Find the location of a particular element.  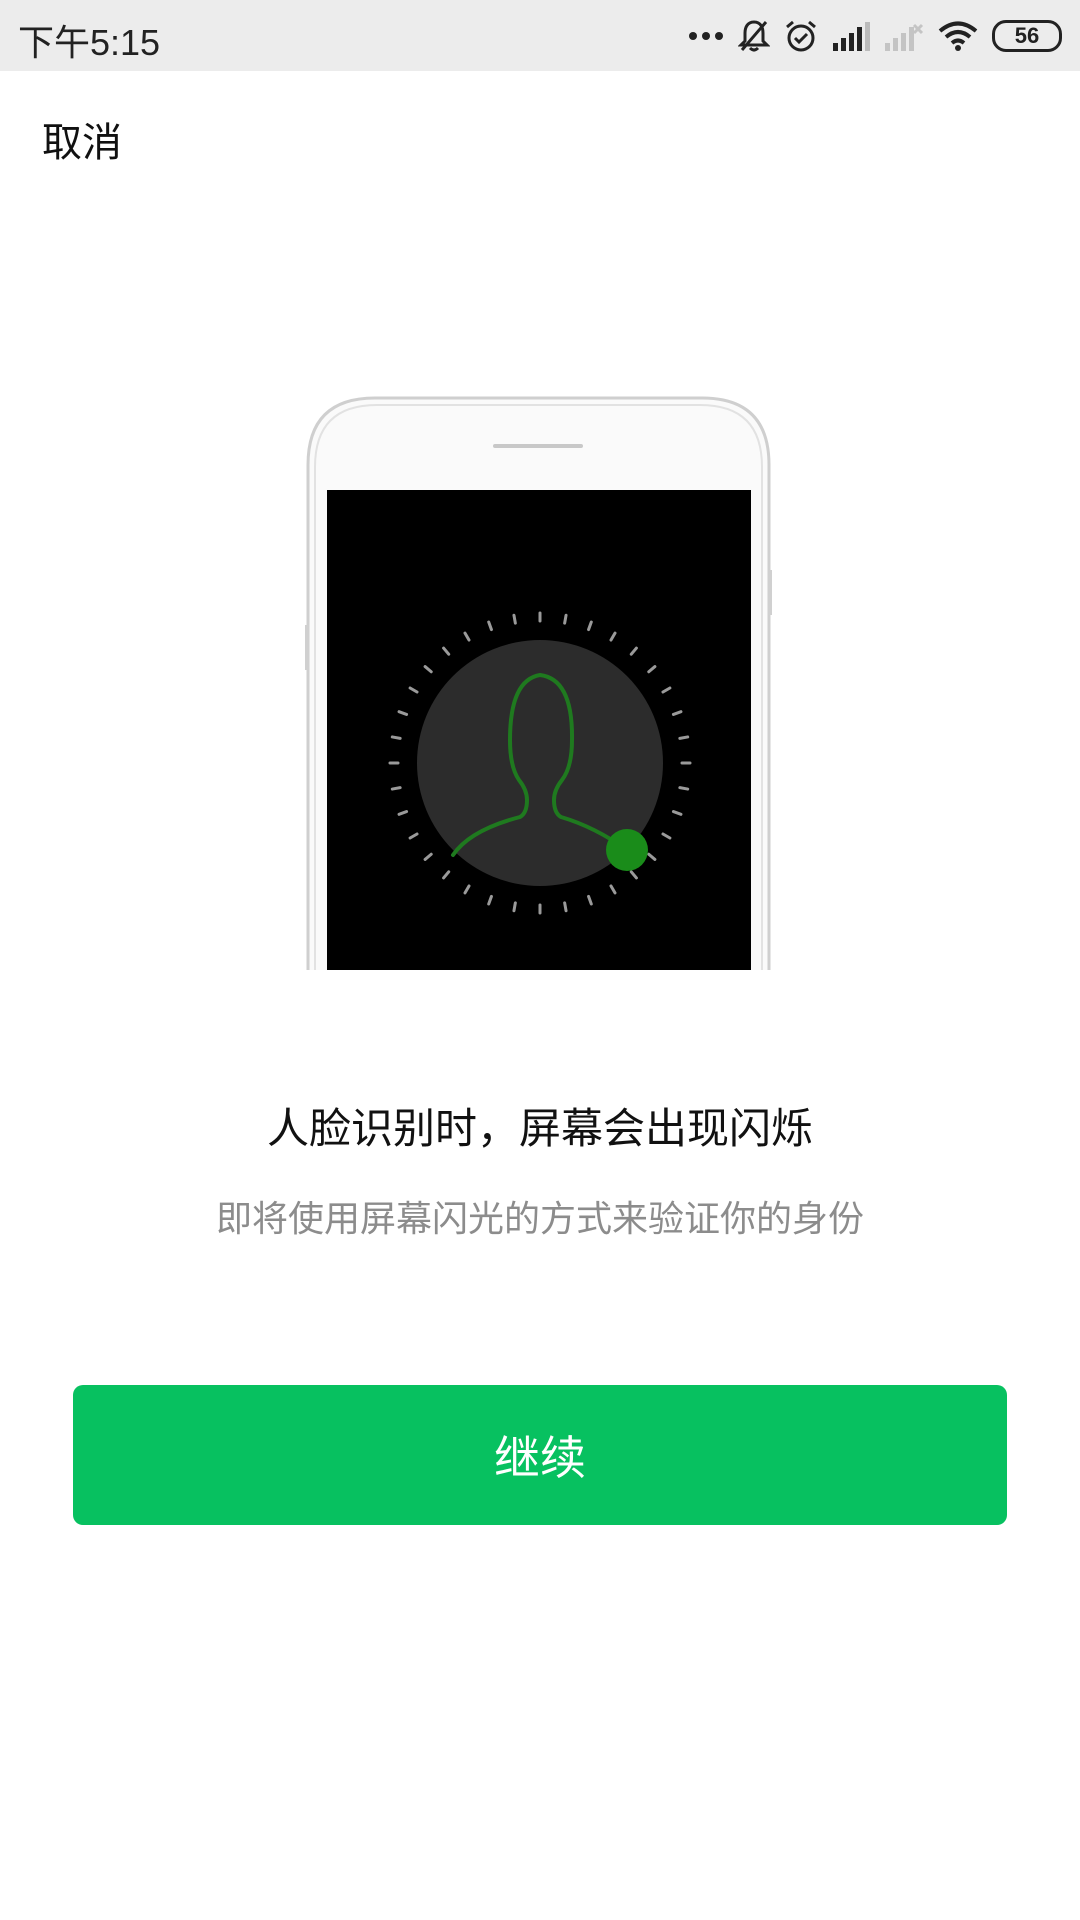

wifi-icon is located at coordinates (958, 36).